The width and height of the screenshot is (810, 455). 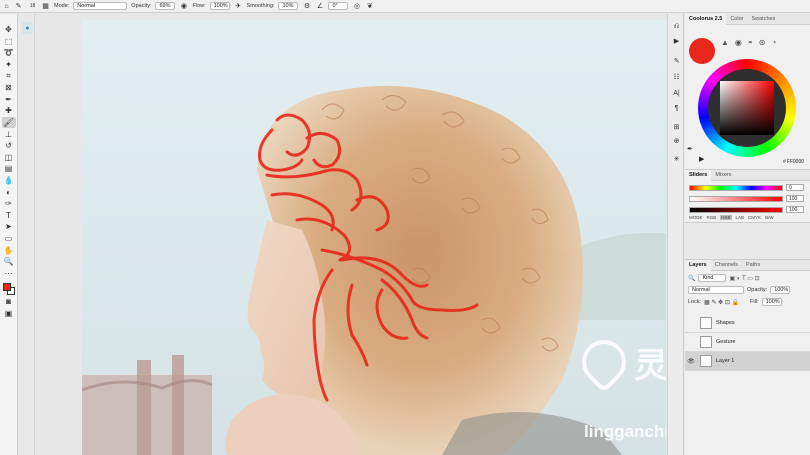 What do you see at coordinates (701, 159) in the screenshot?
I see `swap-colors-icon: ▶` at bounding box center [701, 159].